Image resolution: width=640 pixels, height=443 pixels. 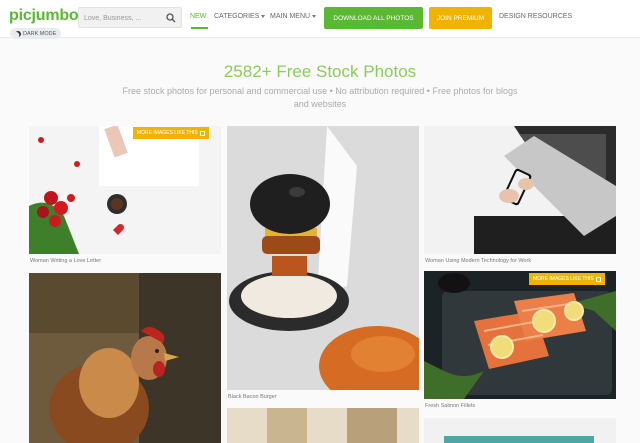 What do you see at coordinates (520, 190) in the screenshot?
I see `photo-modern-technology` at bounding box center [520, 190].